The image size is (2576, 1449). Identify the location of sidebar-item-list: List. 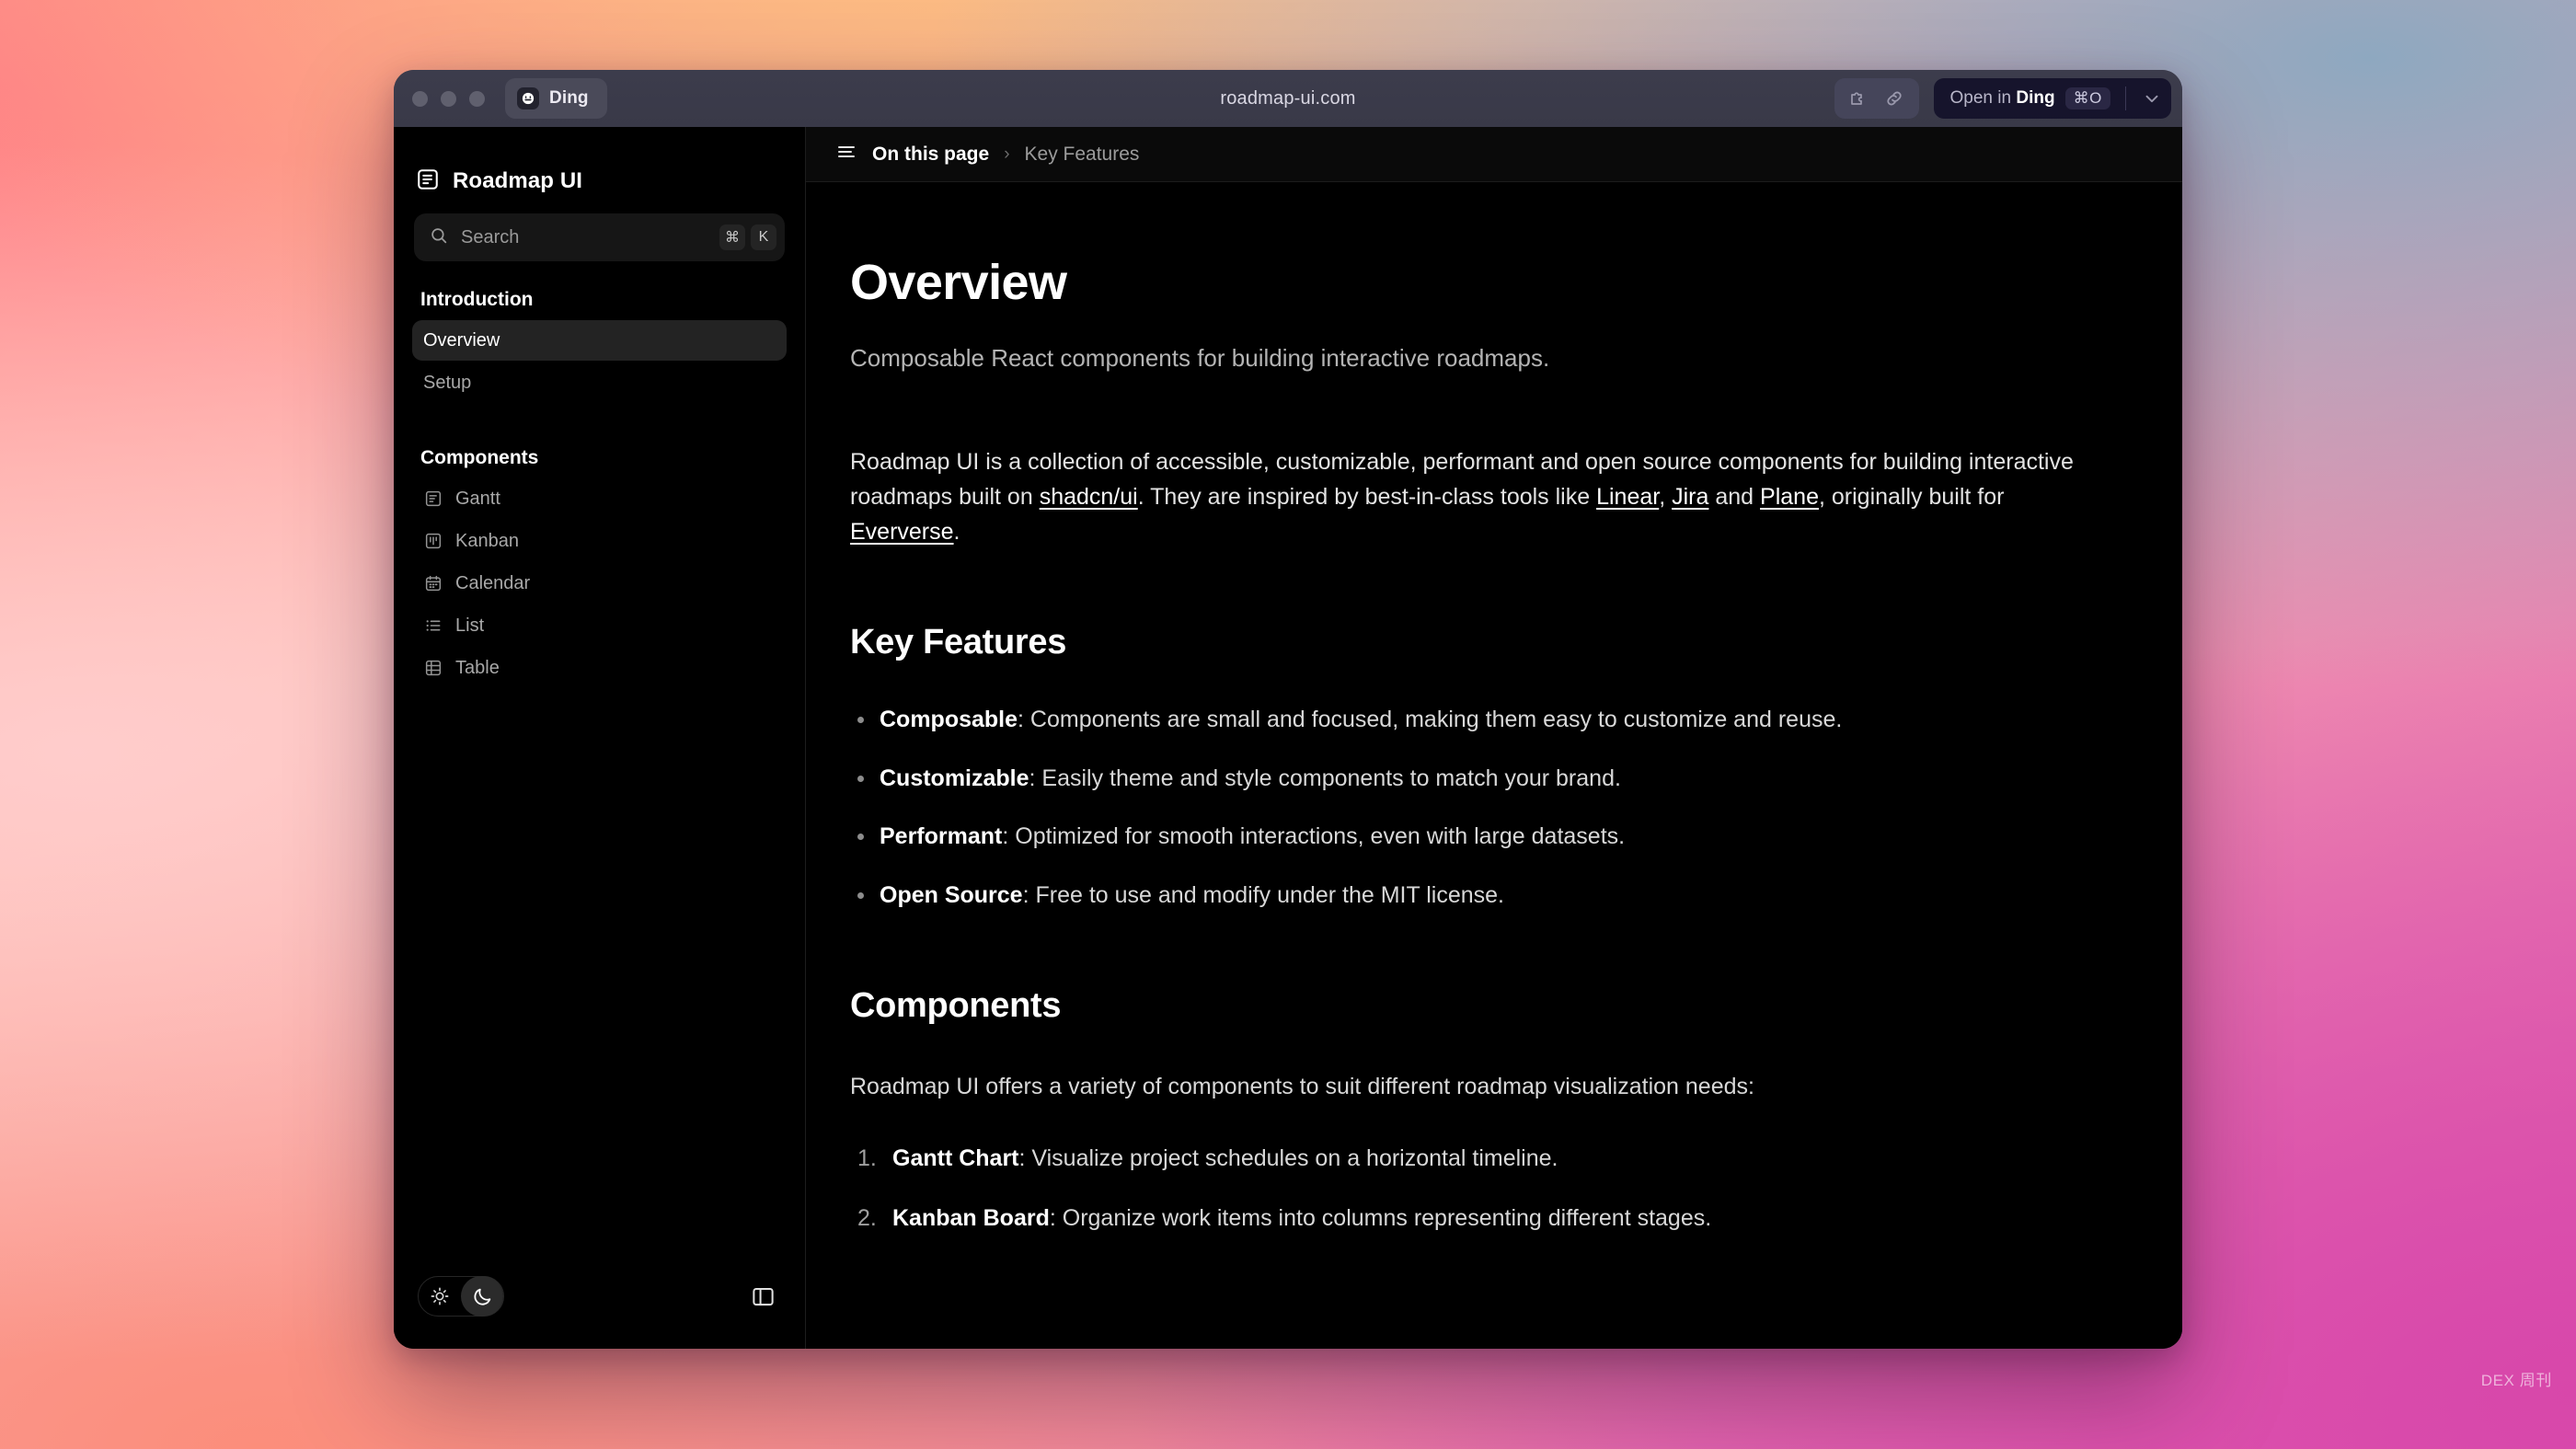
(599, 625).